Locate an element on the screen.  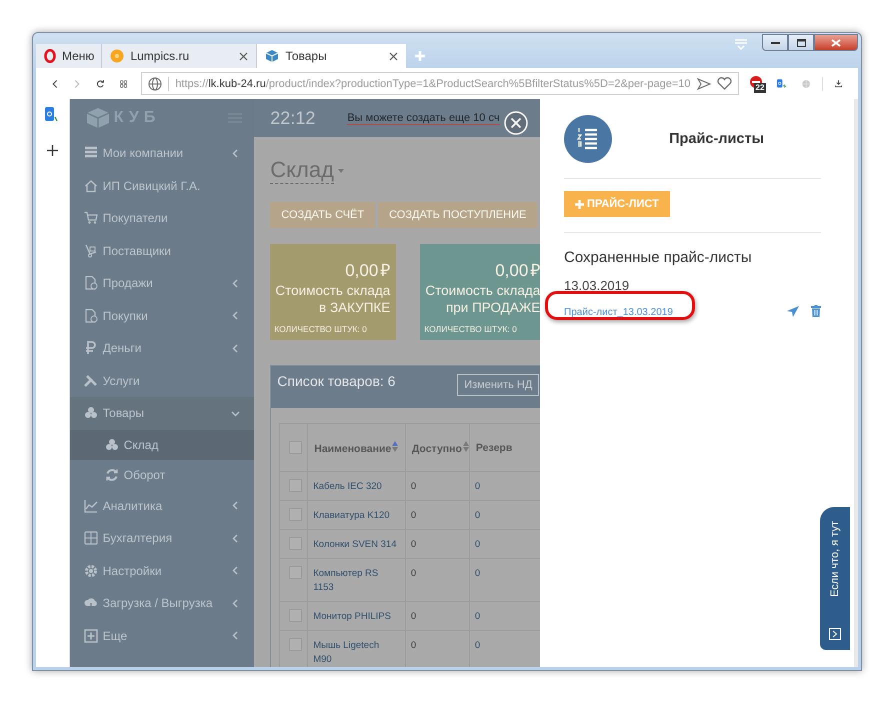
nav-item: ИП Сивицкий Г.А. is located at coordinates (162, 186).